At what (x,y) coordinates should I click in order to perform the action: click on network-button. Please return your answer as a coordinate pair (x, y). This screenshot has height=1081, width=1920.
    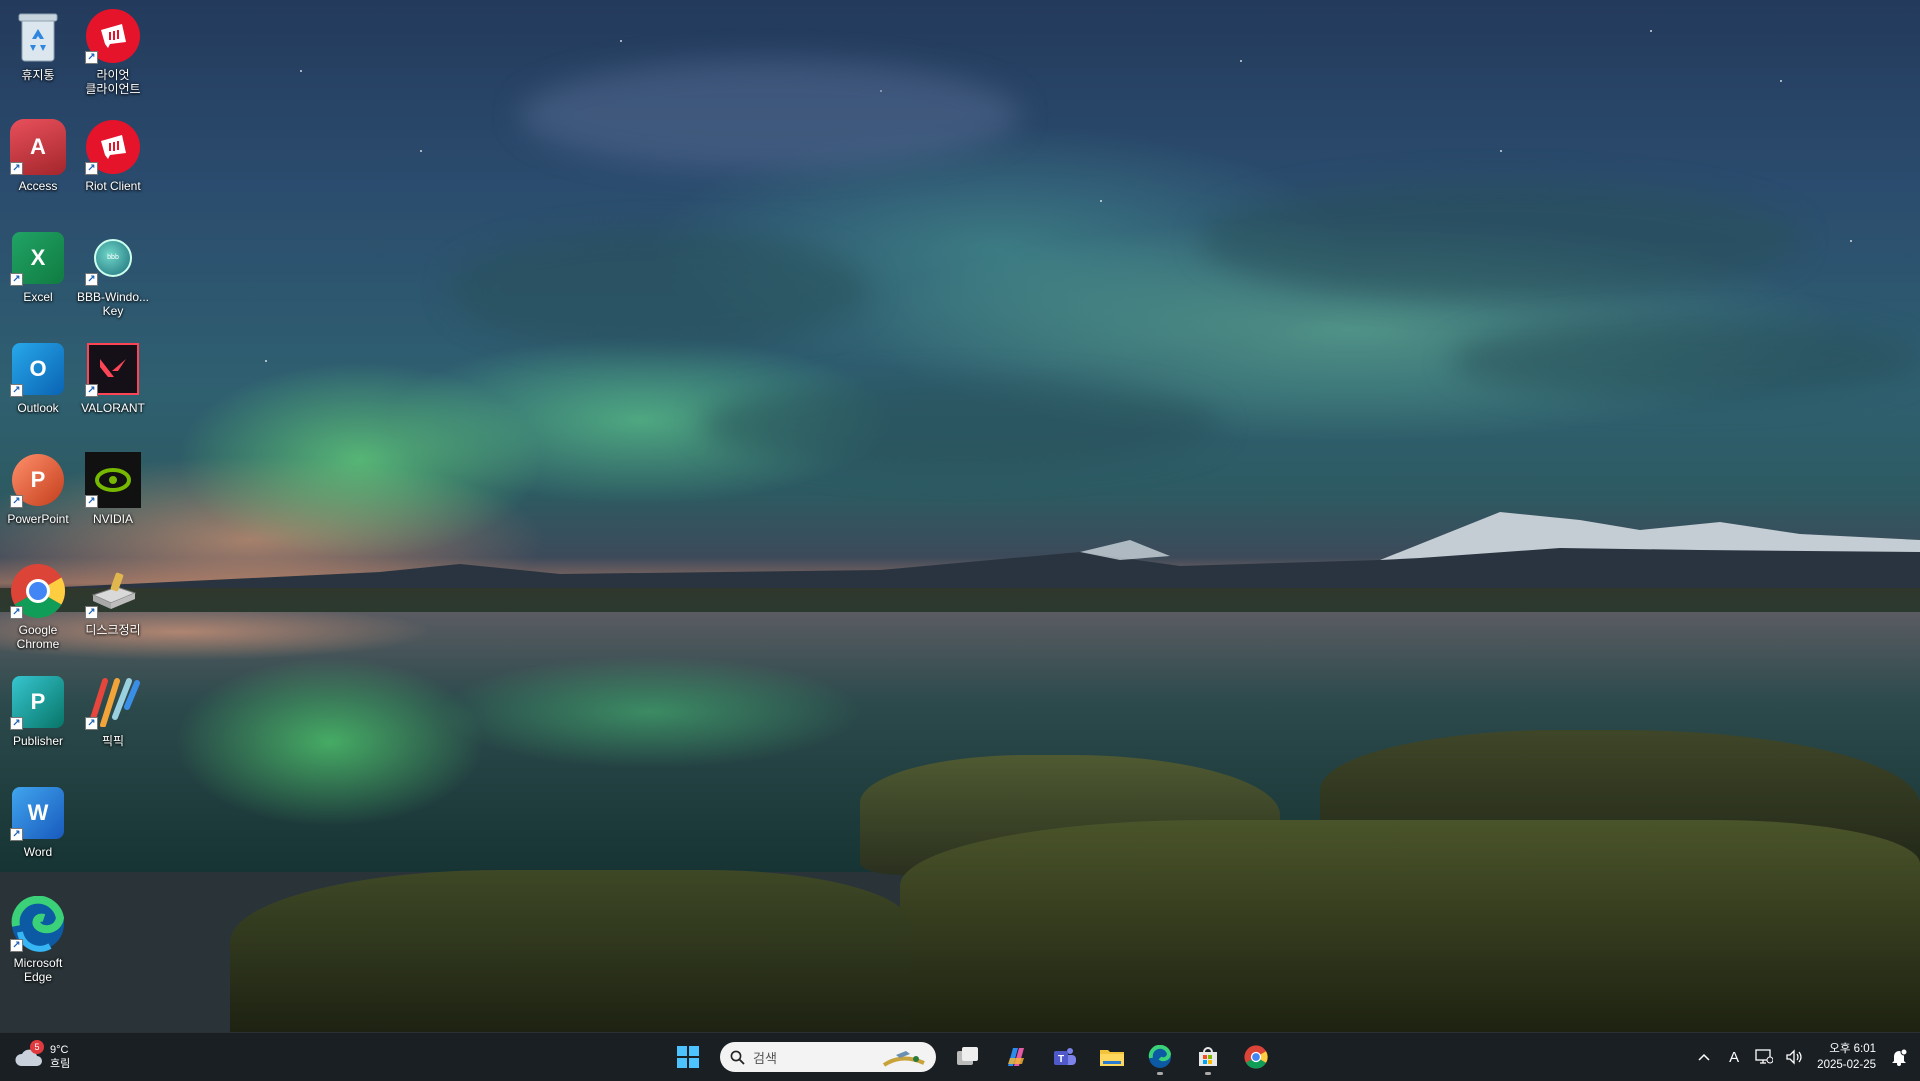
    Looking at the image, I should click on (1764, 1057).